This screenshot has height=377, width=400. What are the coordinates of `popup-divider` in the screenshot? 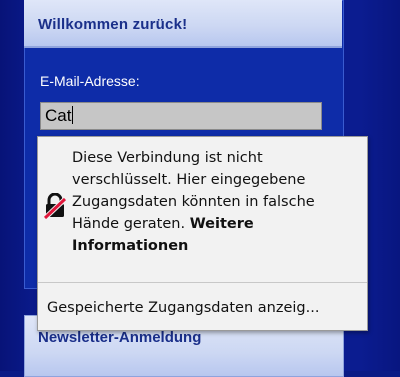 It's located at (202, 282).